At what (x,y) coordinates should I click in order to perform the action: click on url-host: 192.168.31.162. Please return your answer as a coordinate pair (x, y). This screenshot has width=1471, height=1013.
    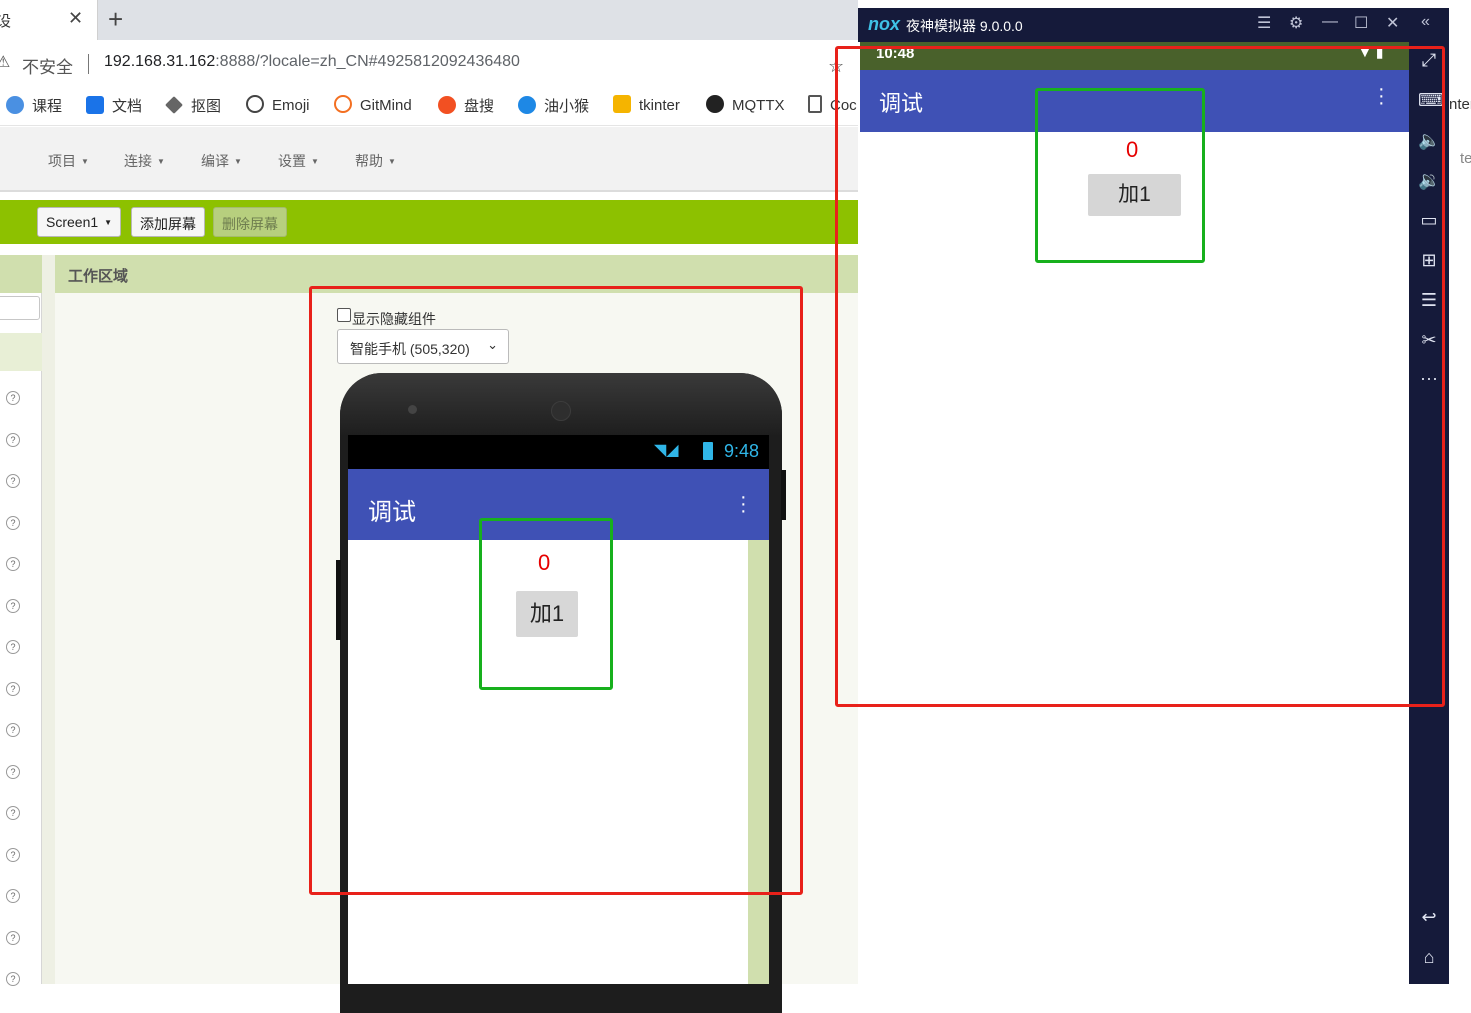
    Looking at the image, I should click on (160, 61).